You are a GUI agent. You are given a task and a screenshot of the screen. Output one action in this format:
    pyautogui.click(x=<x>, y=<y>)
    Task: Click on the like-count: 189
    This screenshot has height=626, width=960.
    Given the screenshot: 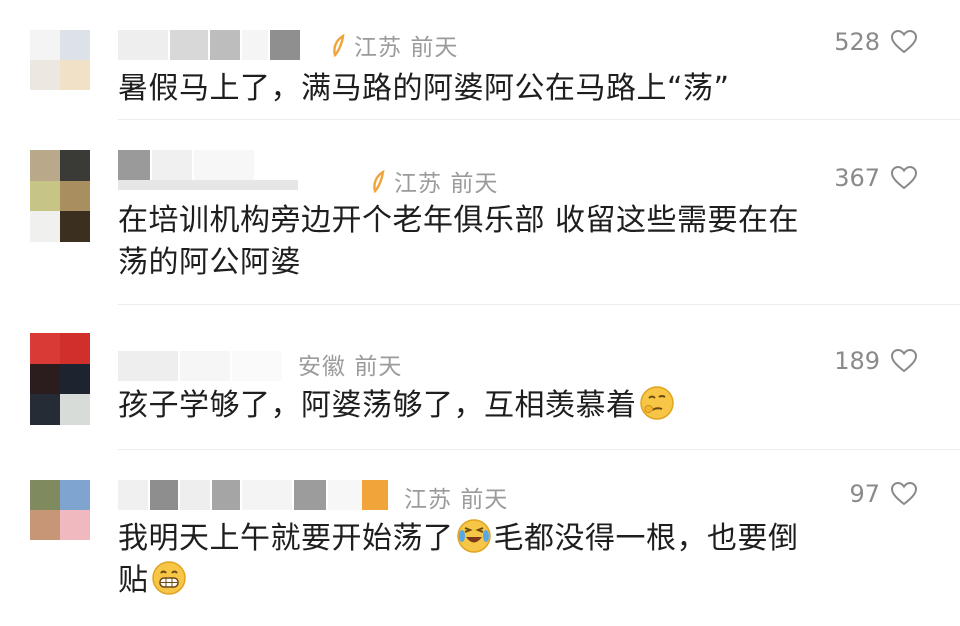 What is the action you would take?
    pyautogui.click(x=857, y=361)
    